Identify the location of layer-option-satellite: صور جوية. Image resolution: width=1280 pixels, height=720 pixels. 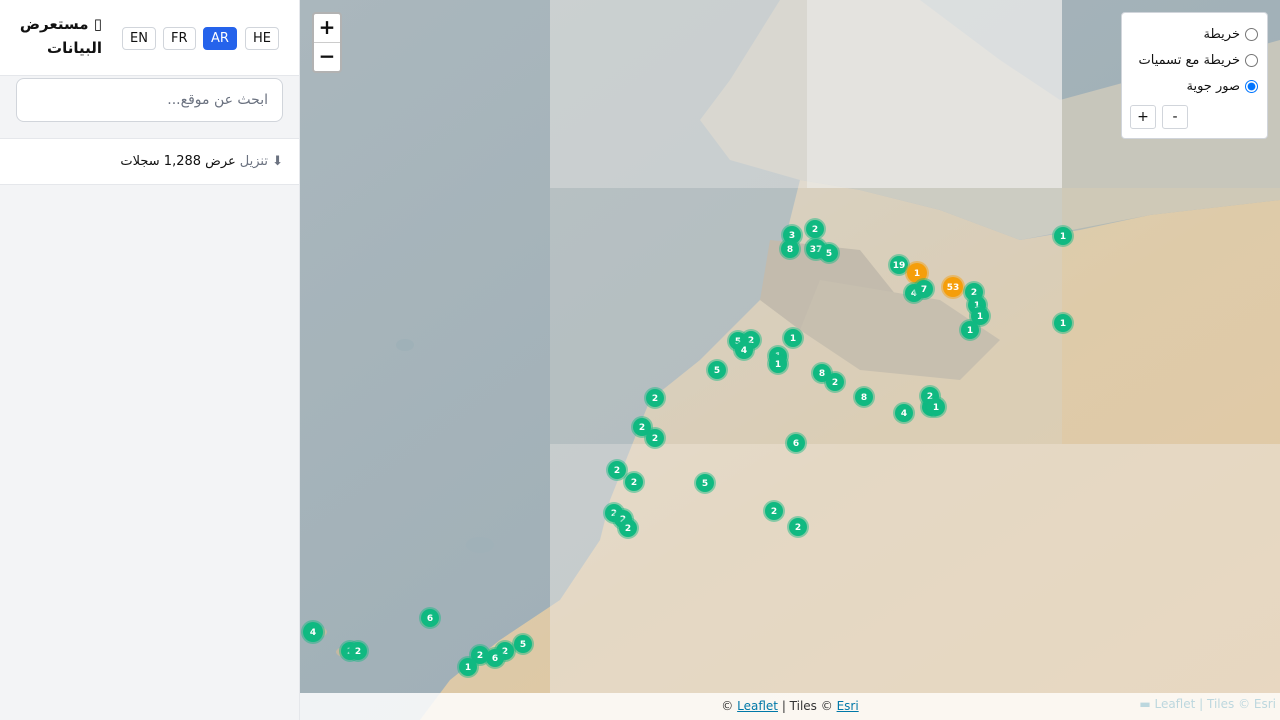
(1194, 86).